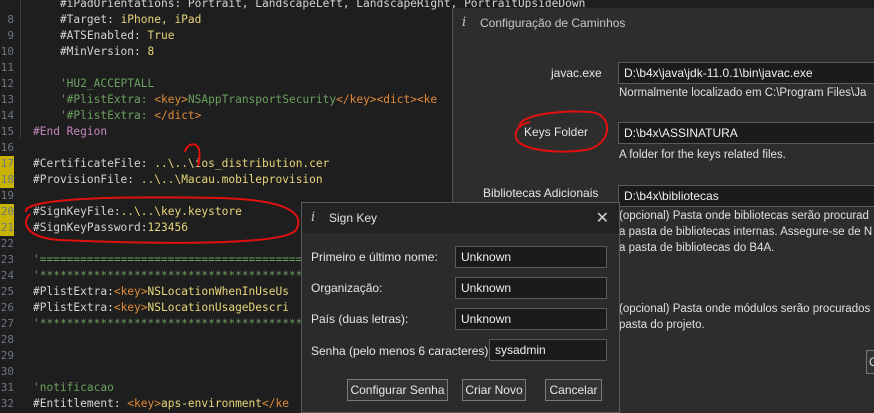  Describe the element at coordinates (94, 163) in the screenshot. I see `code-token: #CertificateFile:` at that location.